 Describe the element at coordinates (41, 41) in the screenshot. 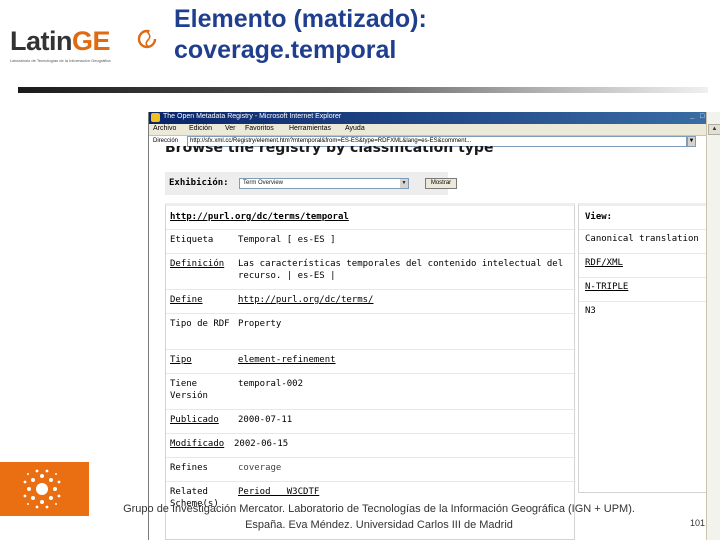

I see `logo-wordmark-part1: Latin` at that location.